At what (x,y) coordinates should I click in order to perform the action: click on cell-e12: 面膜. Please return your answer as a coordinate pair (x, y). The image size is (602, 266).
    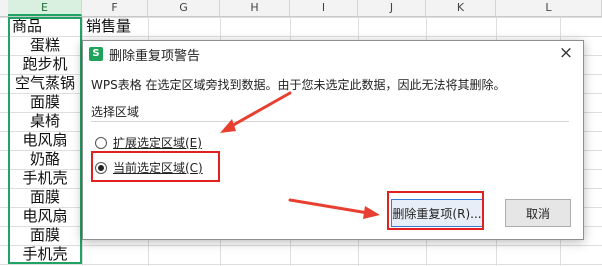
    Looking at the image, I should click on (45, 235).